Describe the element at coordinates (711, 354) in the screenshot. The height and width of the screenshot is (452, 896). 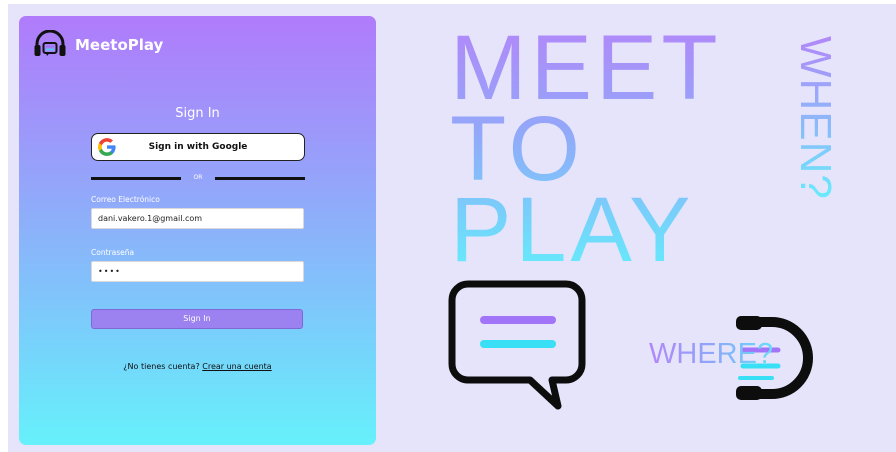
I see `hero-word-where: WHERE?` at that location.